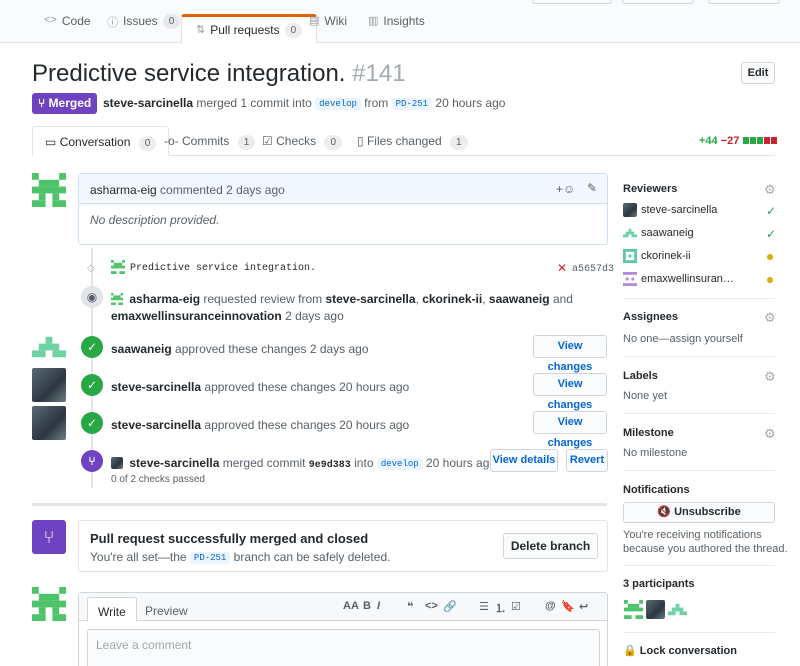 This screenshot has width=800, height=666. Describe the element at coordinates (699, 512) in the screenshot. I see `unsubscribe-button: 🔇 Unsubscribe` at that location.